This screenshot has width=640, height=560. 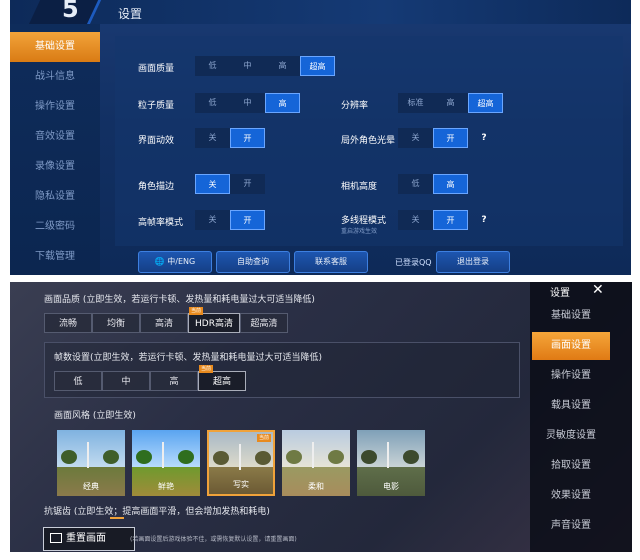 I want to click on reset-icon, so click(x=56, y=538).